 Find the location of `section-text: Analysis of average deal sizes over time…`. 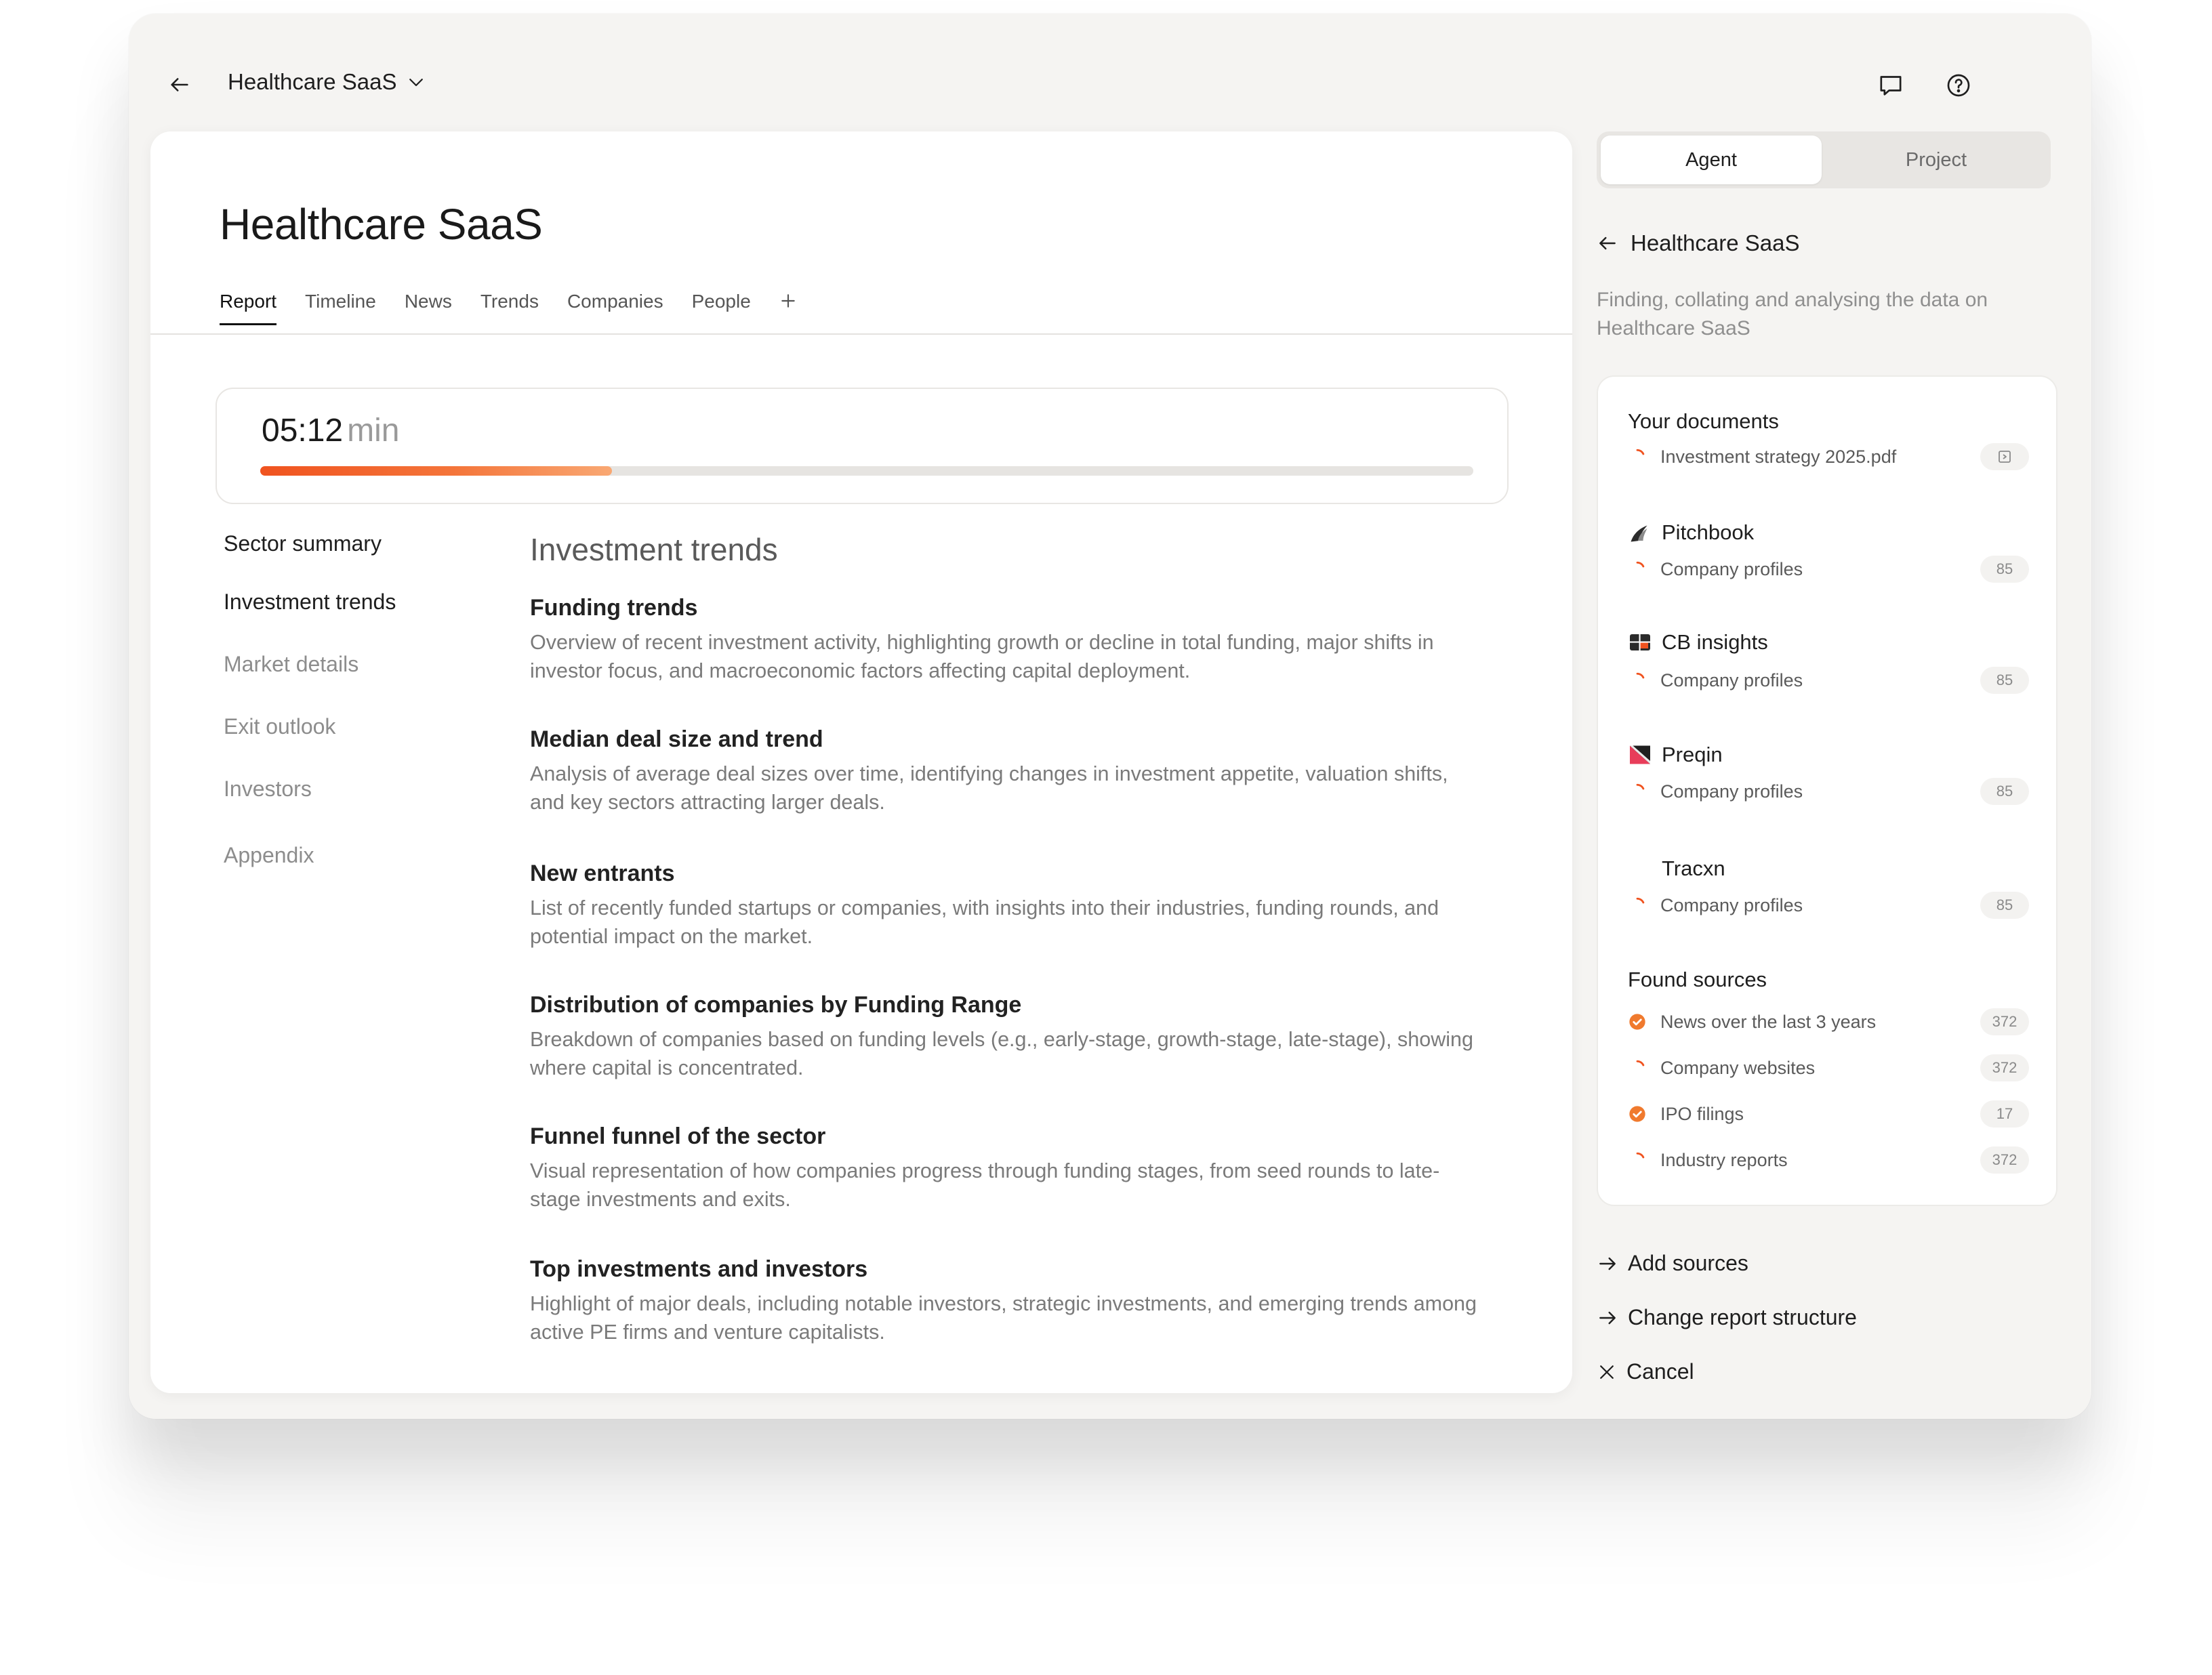

section-text: Analysis of average deal sizes over time… is located at coordinates (989, 788).